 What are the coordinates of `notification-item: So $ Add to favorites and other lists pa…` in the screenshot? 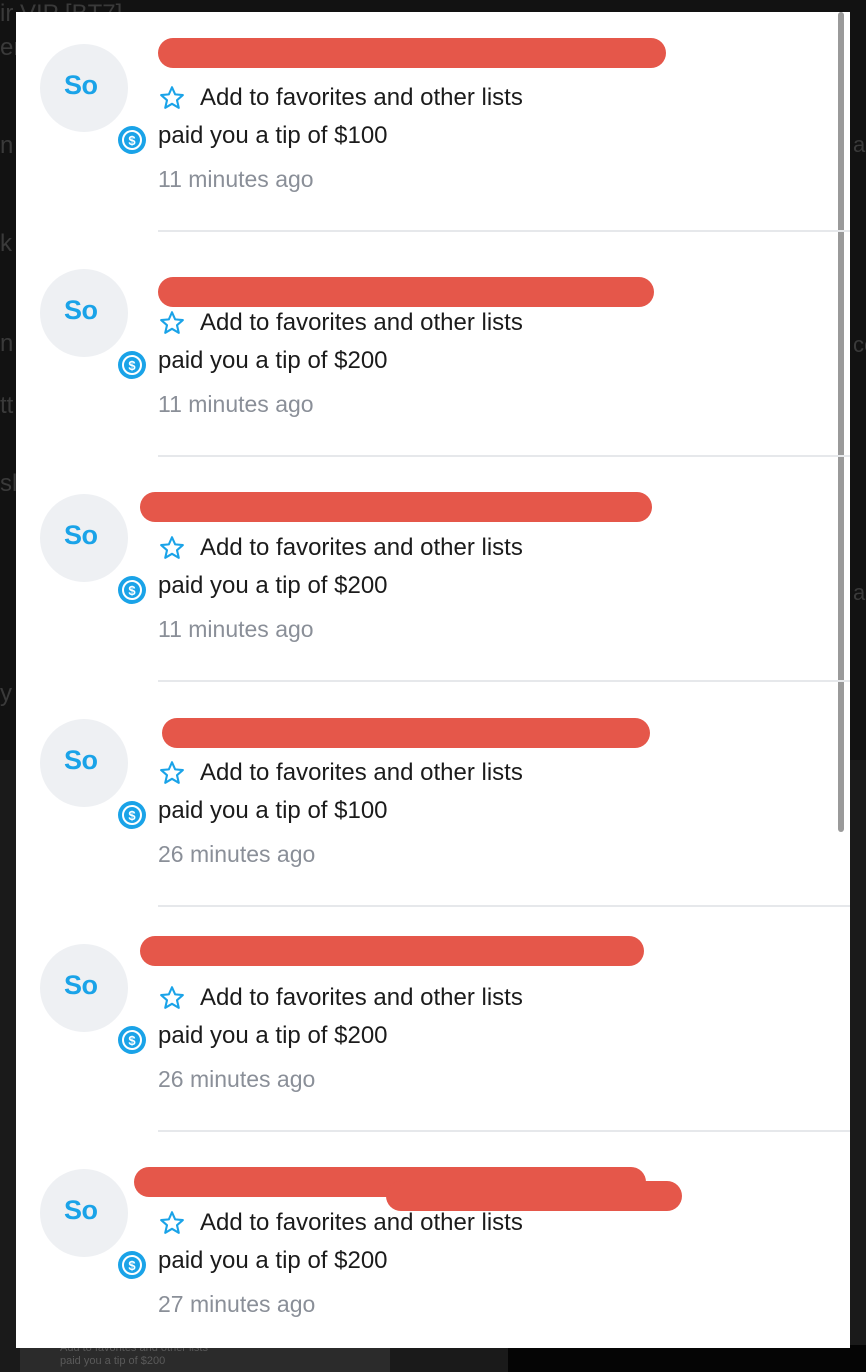 It's located at (433, 1242).